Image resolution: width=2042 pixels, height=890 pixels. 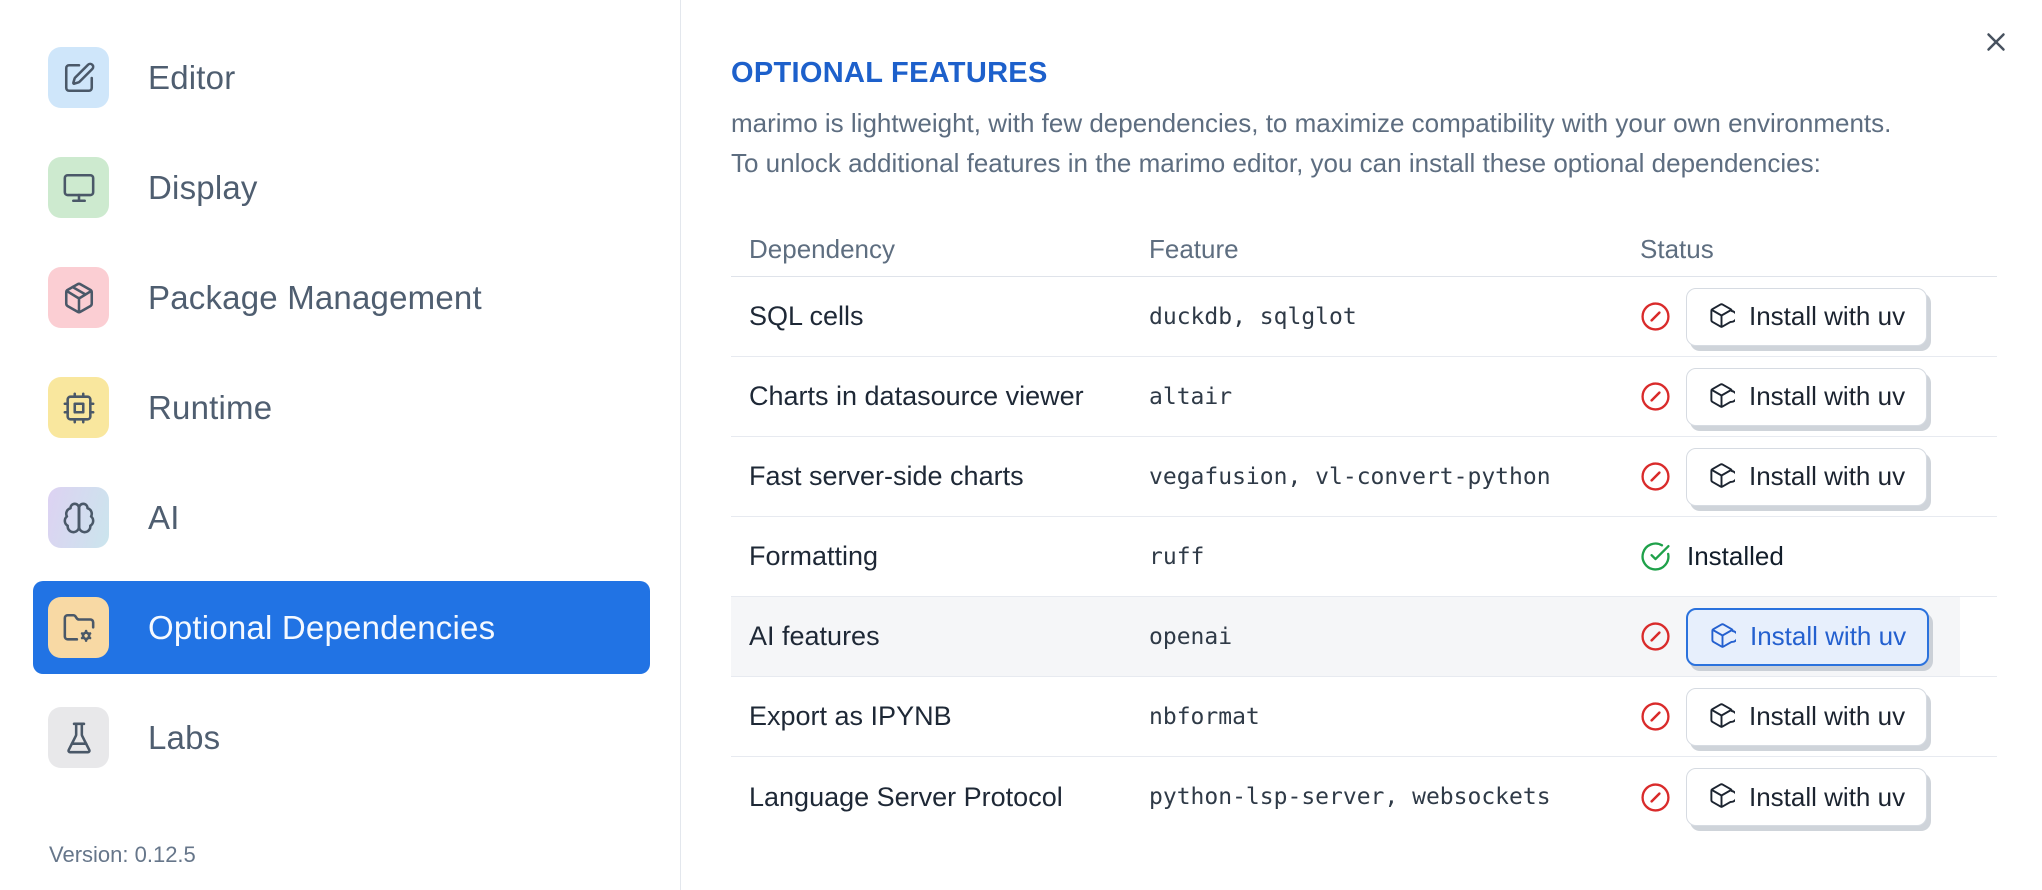 What do you see at coordinates (1677, 248) in the screenshot?
I see `header-status: Status` at bounding box center [1677, 248].